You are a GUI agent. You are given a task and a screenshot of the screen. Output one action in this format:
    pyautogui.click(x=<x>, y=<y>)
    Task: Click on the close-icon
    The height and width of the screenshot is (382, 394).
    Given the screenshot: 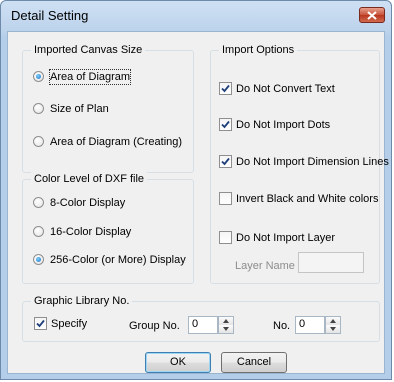 What is the action you would take?
    pyautogui.click(x=372, y=15)
    